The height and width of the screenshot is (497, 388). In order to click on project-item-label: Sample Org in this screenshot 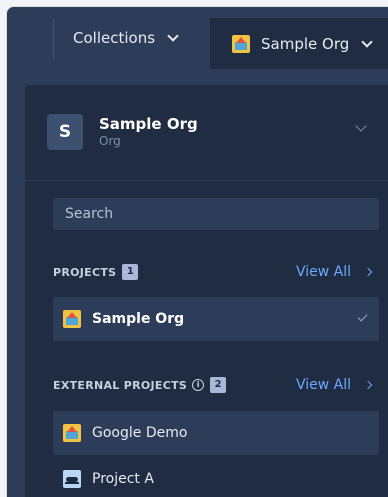, I will do `click(138, 319)`.